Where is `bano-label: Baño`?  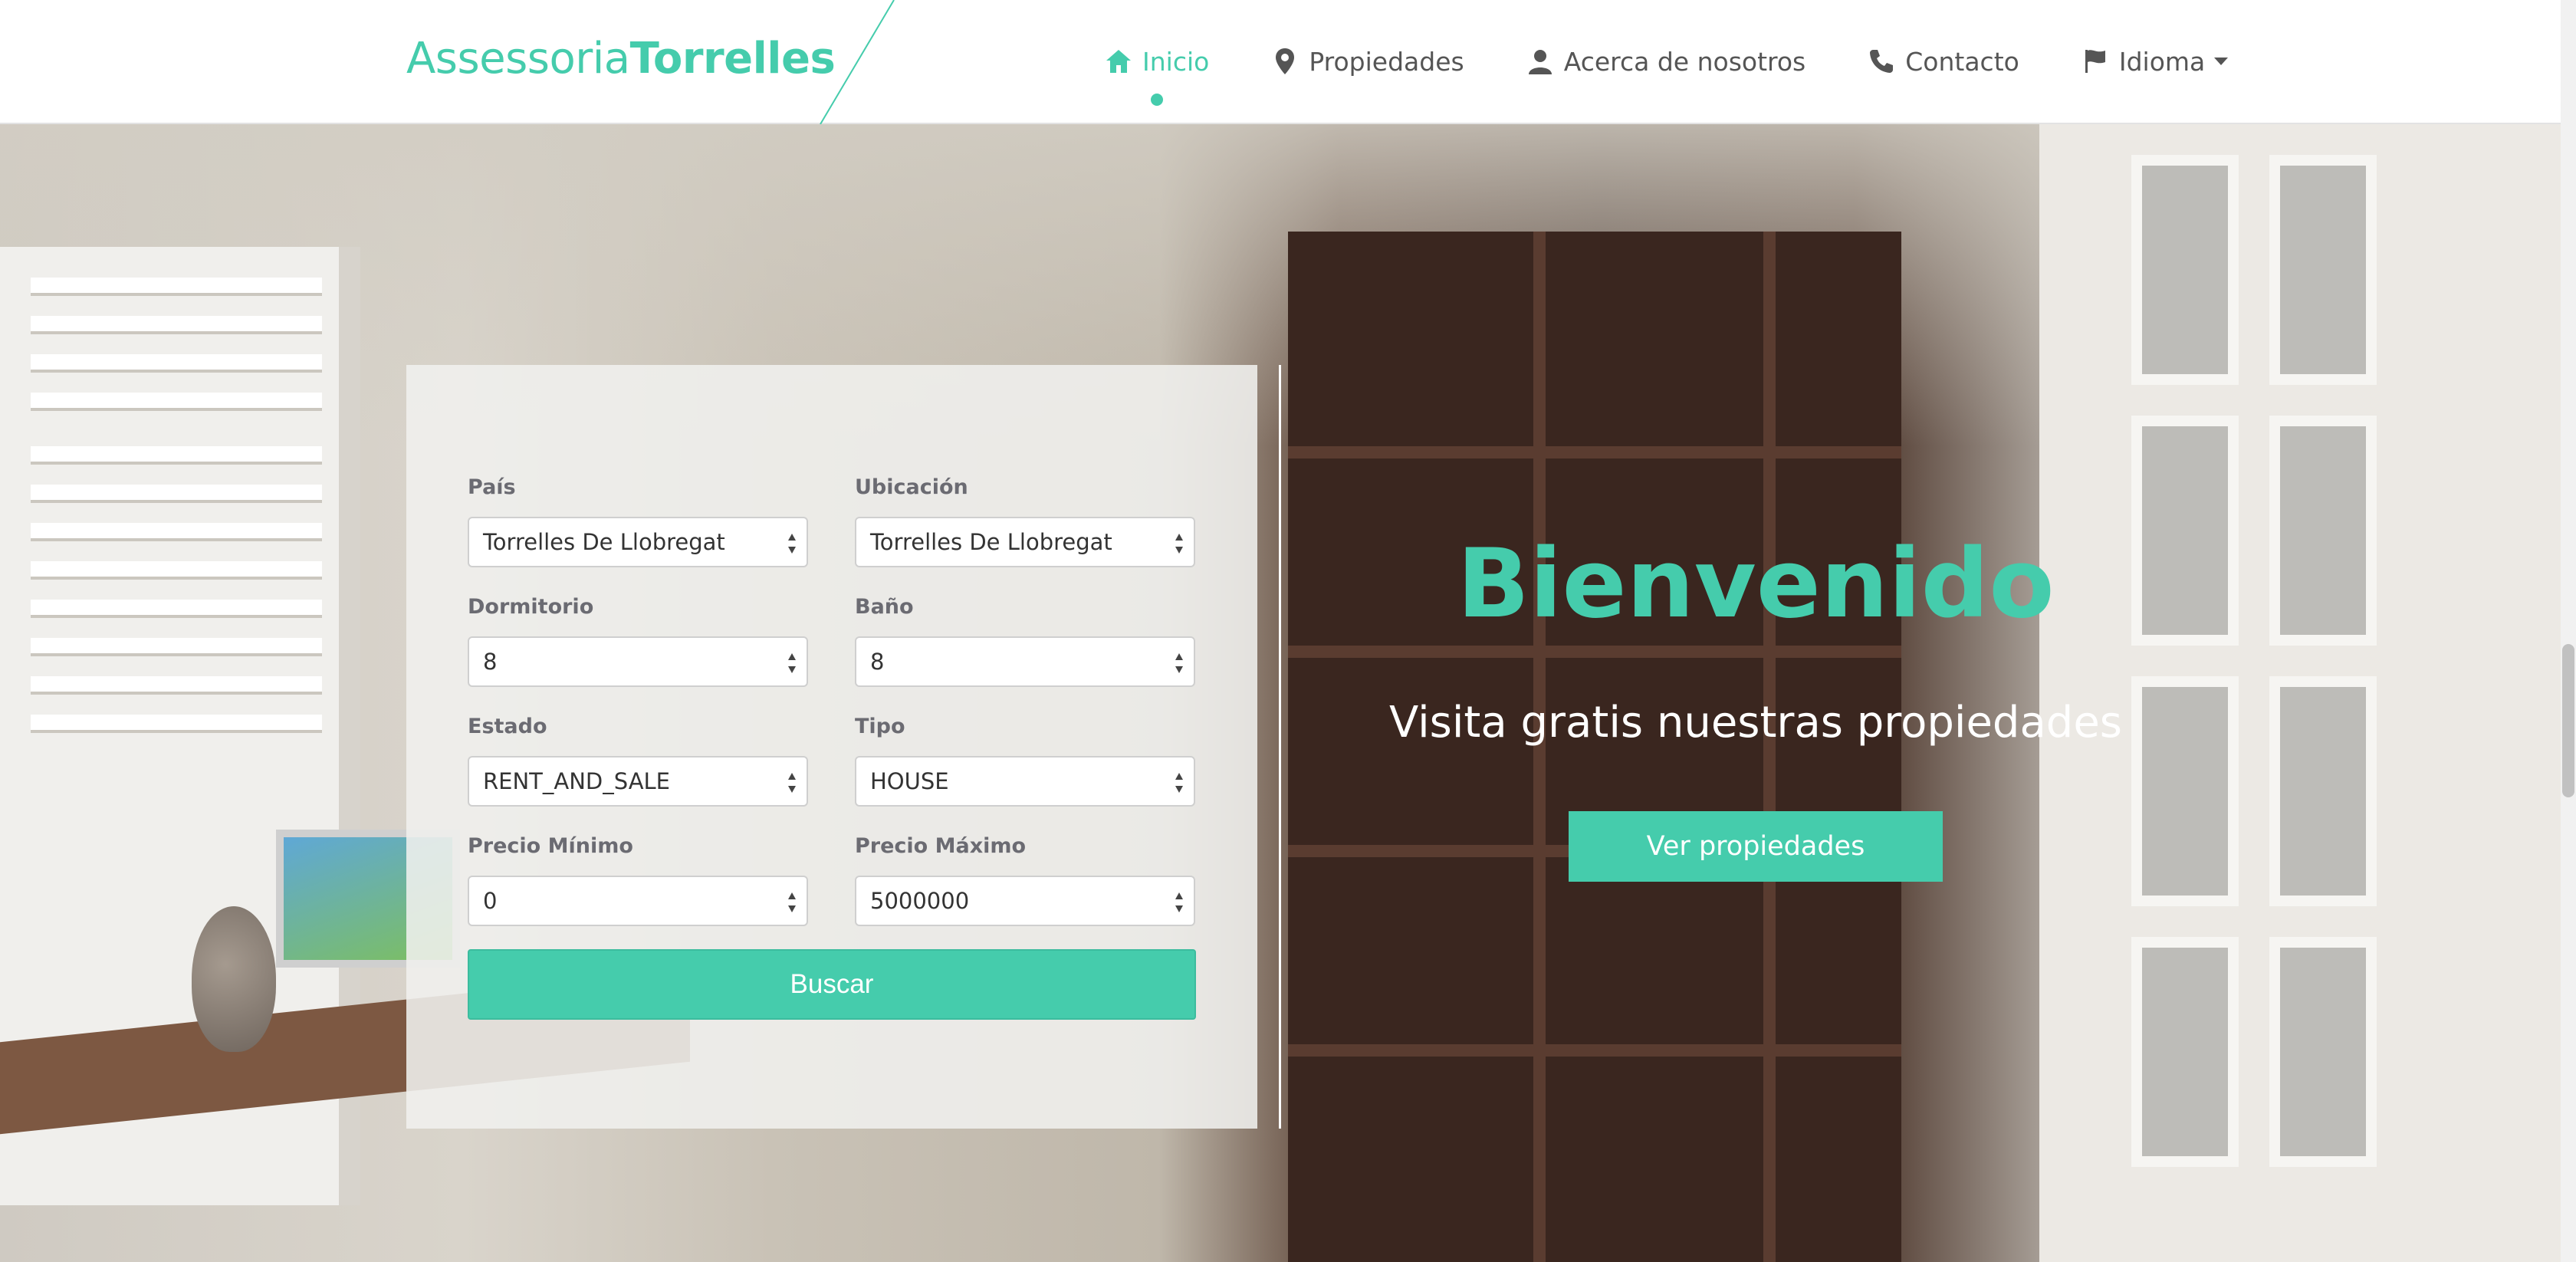
bano-label: Baño is located at coordinates (884, 607).